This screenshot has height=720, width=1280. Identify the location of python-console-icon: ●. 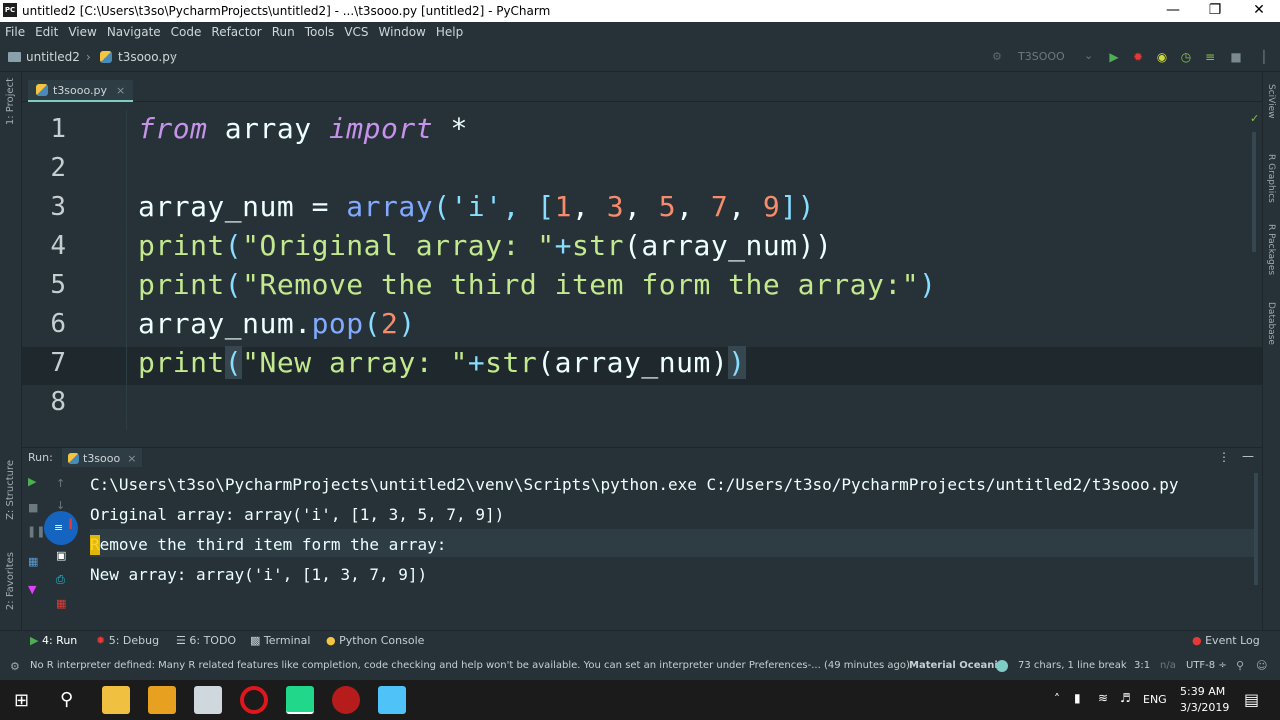
(331, 640).